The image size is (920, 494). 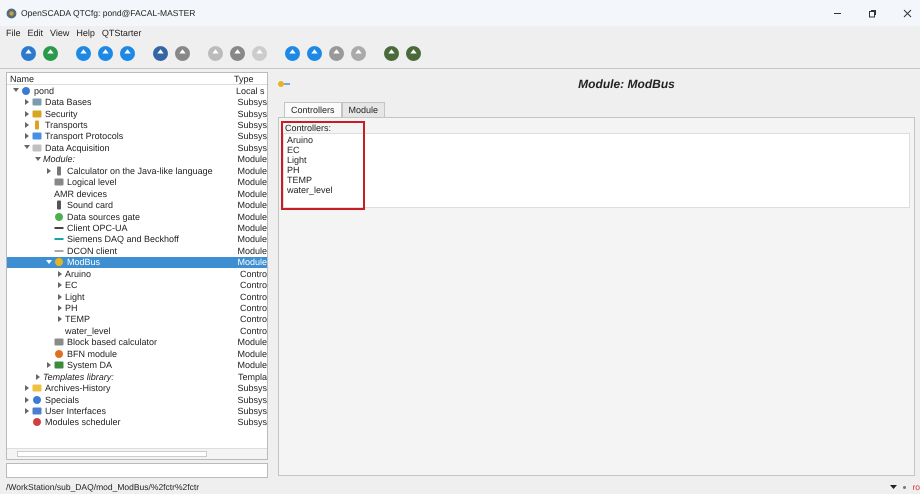 I want to click on tree-row: Security Subsys, so click(x=137, y=114).